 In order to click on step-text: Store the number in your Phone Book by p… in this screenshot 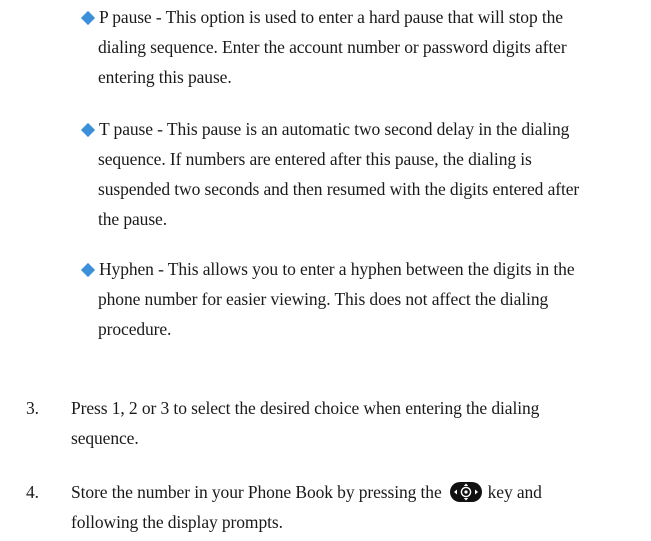, I will do `click(356, 507)`.